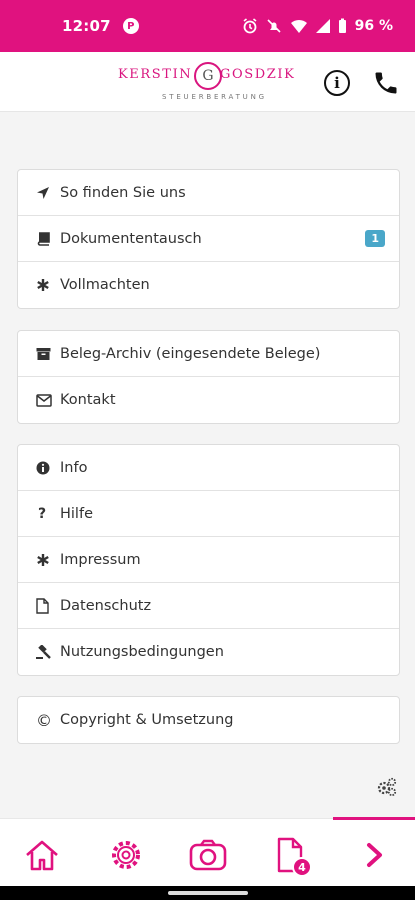  What do you see at coordinates (208, 193) in the screenshot?
I see `menu-item-find-us: So finden Sie uns` at bounding box center [208, 193].